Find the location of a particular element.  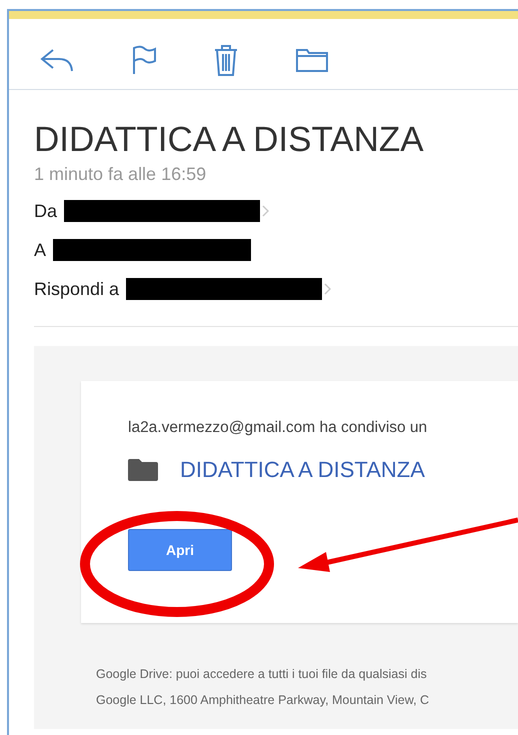

share-message: la2a.vermezzo@gmail.com ha condiviso un is located at coordinates (278, 428).